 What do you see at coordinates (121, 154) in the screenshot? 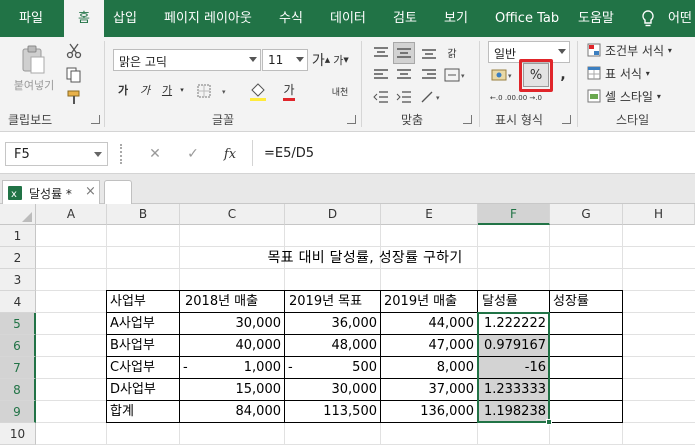
I see `splitter-handle` at bounding box center [121, 154].